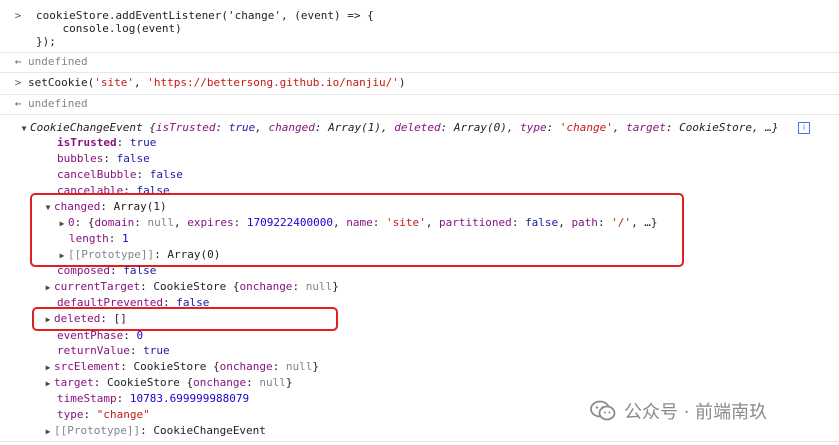 Image resolution: width=839 pixels, height=445 pixels. Describe the element at coordinates (83, 270) in the screenshot. I see `prop-key: composed` at that location.